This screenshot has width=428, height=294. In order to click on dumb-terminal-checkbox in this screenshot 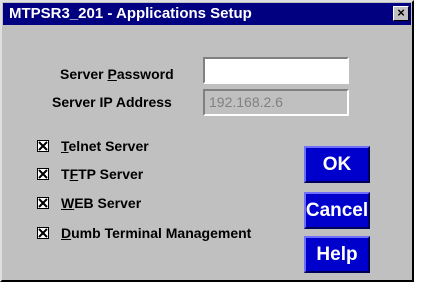, I will do `click(43, 233)`.